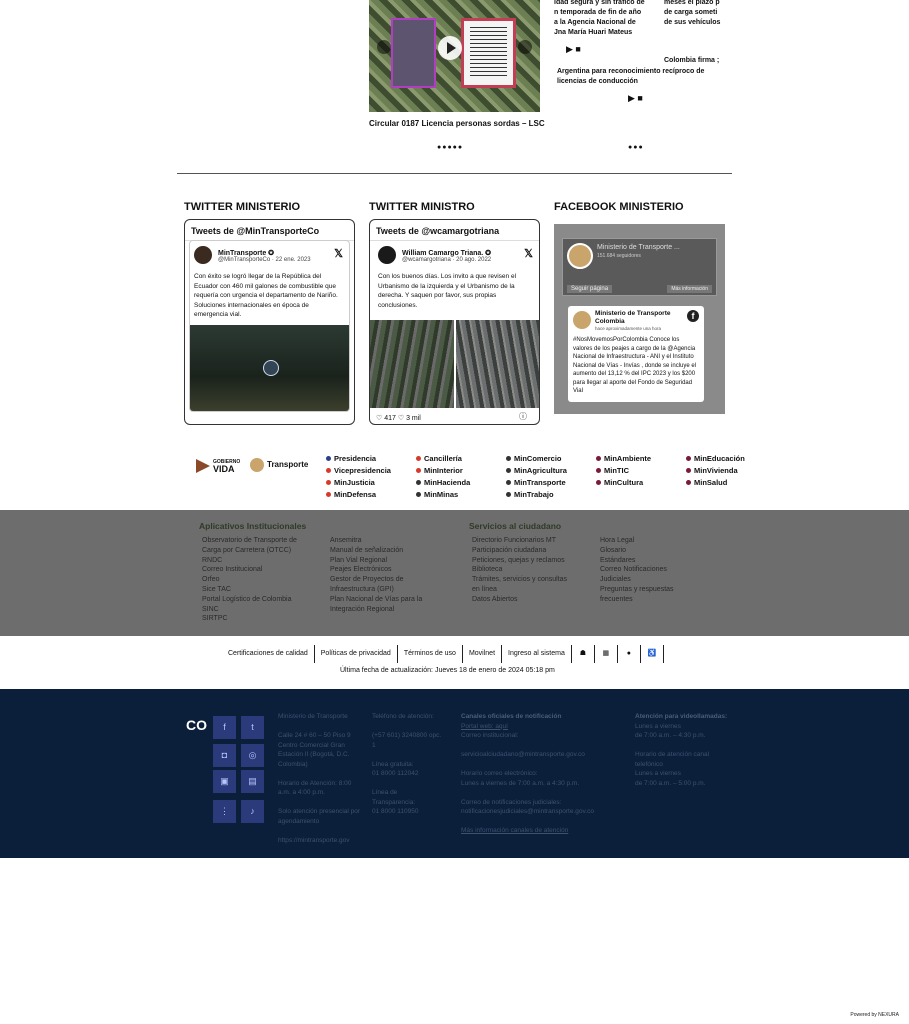  What do you see at coordinates (252, 811) in the screenshot?
I see `tiktok-icon: ♪` at bounding box center [252, 811].